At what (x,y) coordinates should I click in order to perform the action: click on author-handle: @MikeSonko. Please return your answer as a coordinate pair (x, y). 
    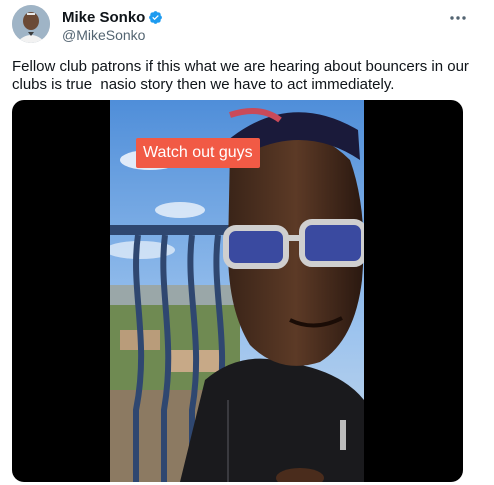
    Looking at the image, I should click on (103, 35).